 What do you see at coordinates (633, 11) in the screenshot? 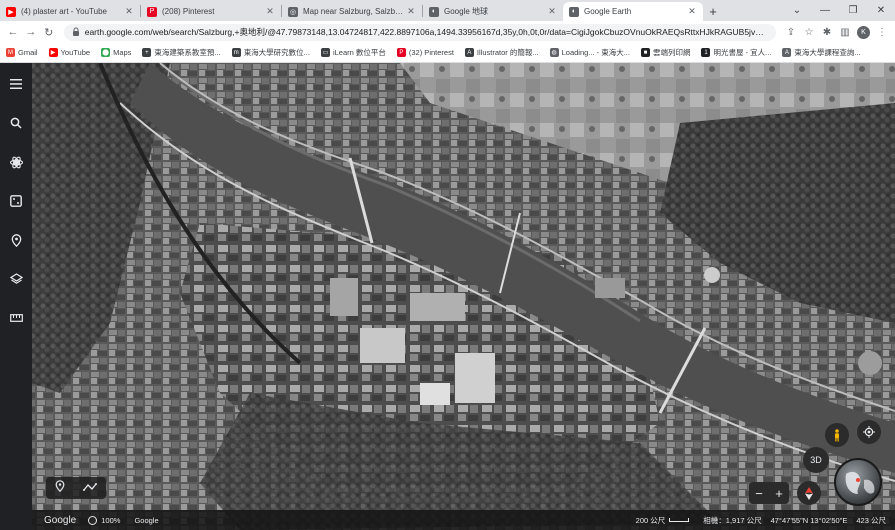
I see `browser-tab: ◐ Google Earth ✕` at bounding box center [633, 11].